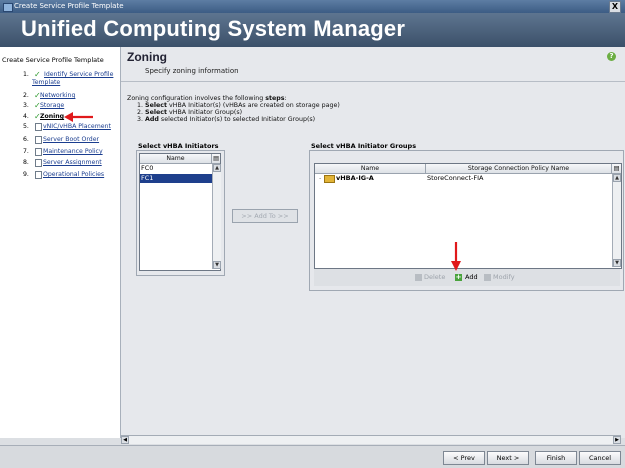 This screenshot has height=468, width=625. I want to click on initiators-section-title: Select vHBA Initiators, so click(178, 146).